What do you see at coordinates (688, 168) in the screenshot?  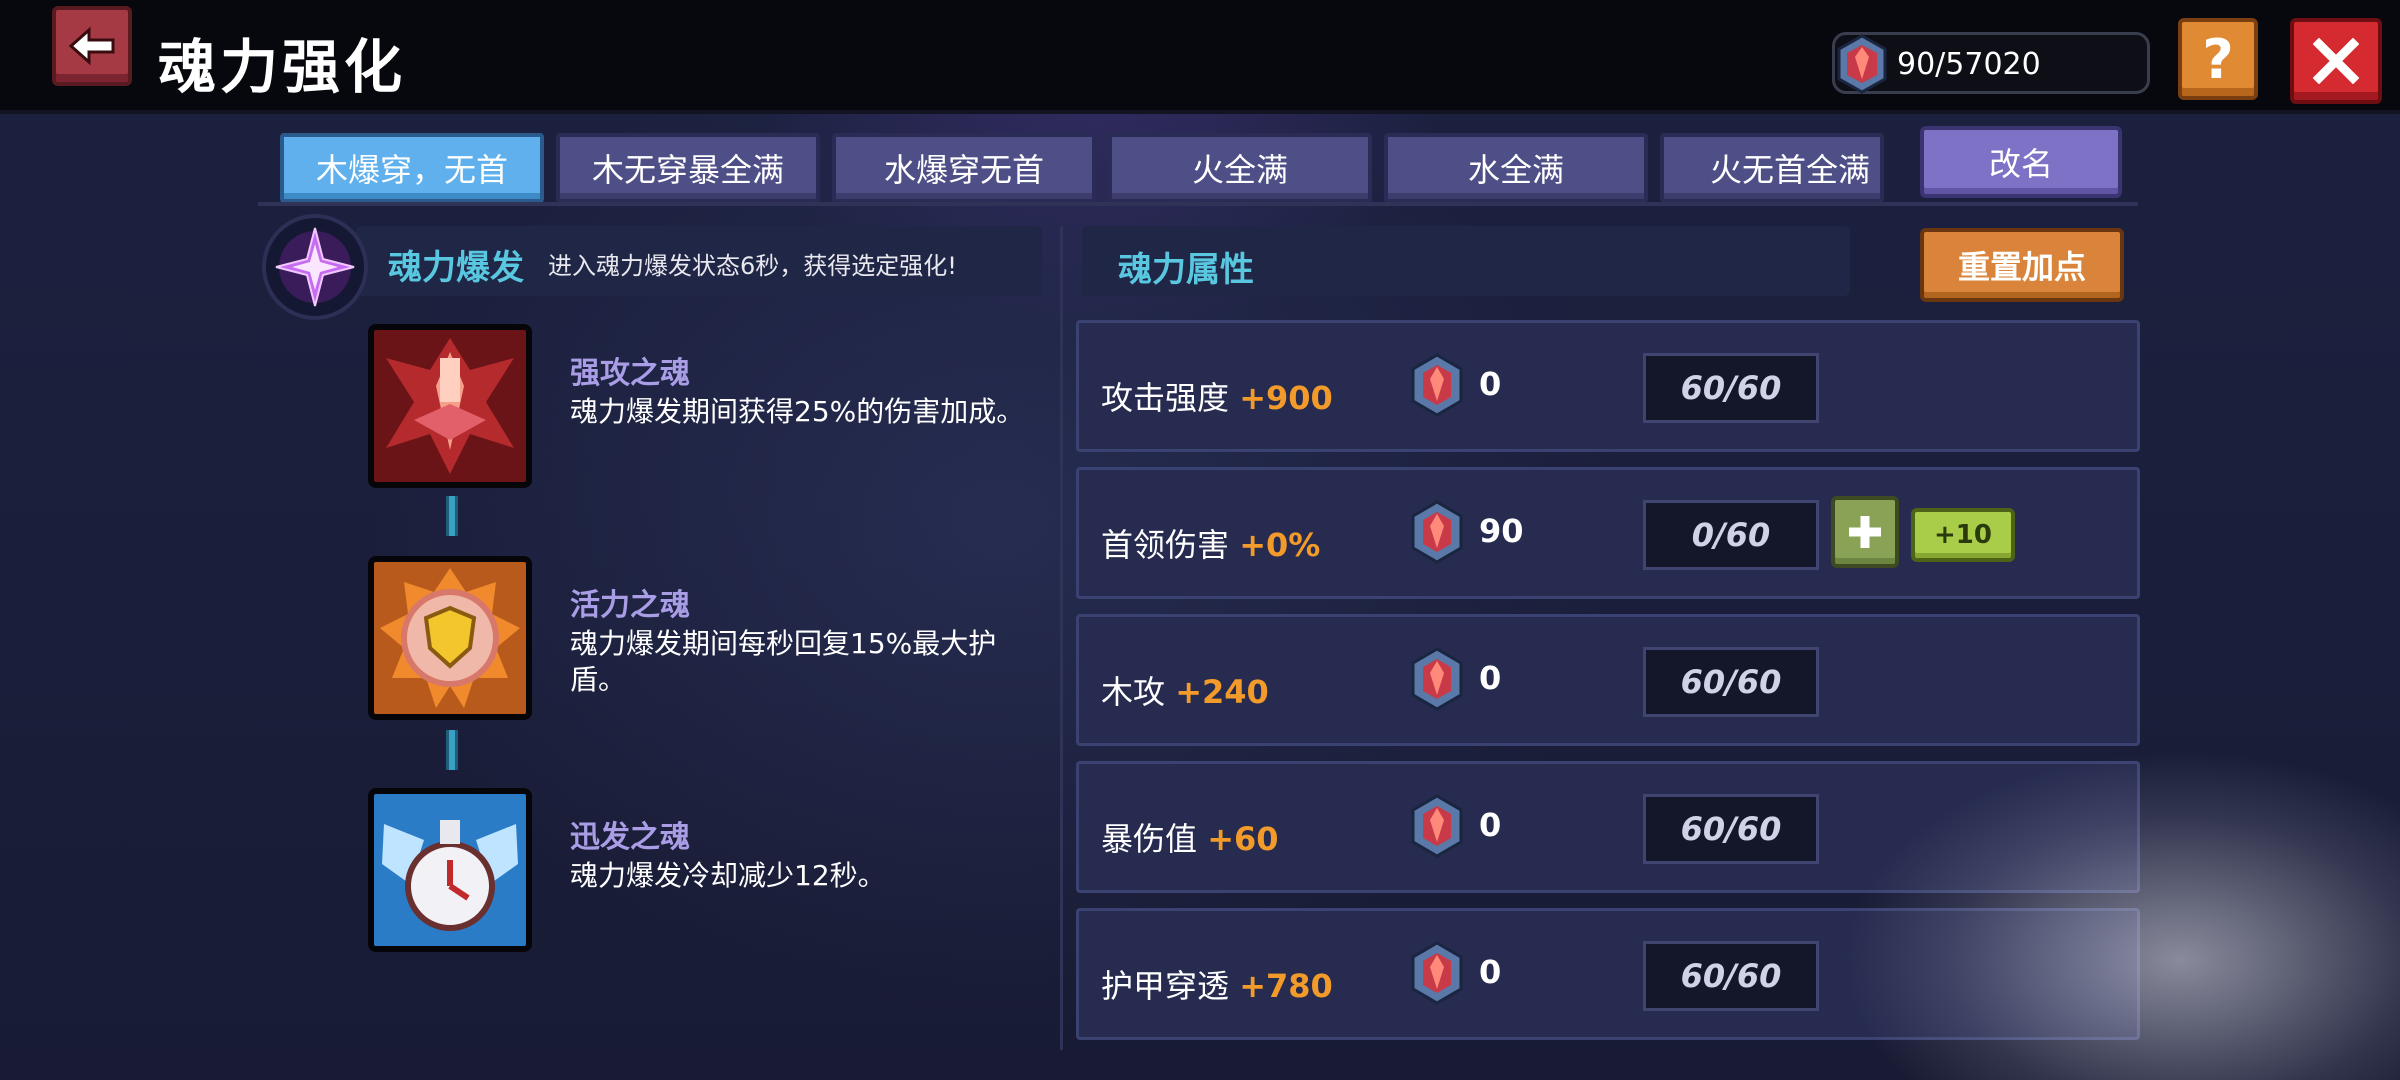 I see `tab-preset-2: 木无穿暴全满` at bounding box center [688, 168].